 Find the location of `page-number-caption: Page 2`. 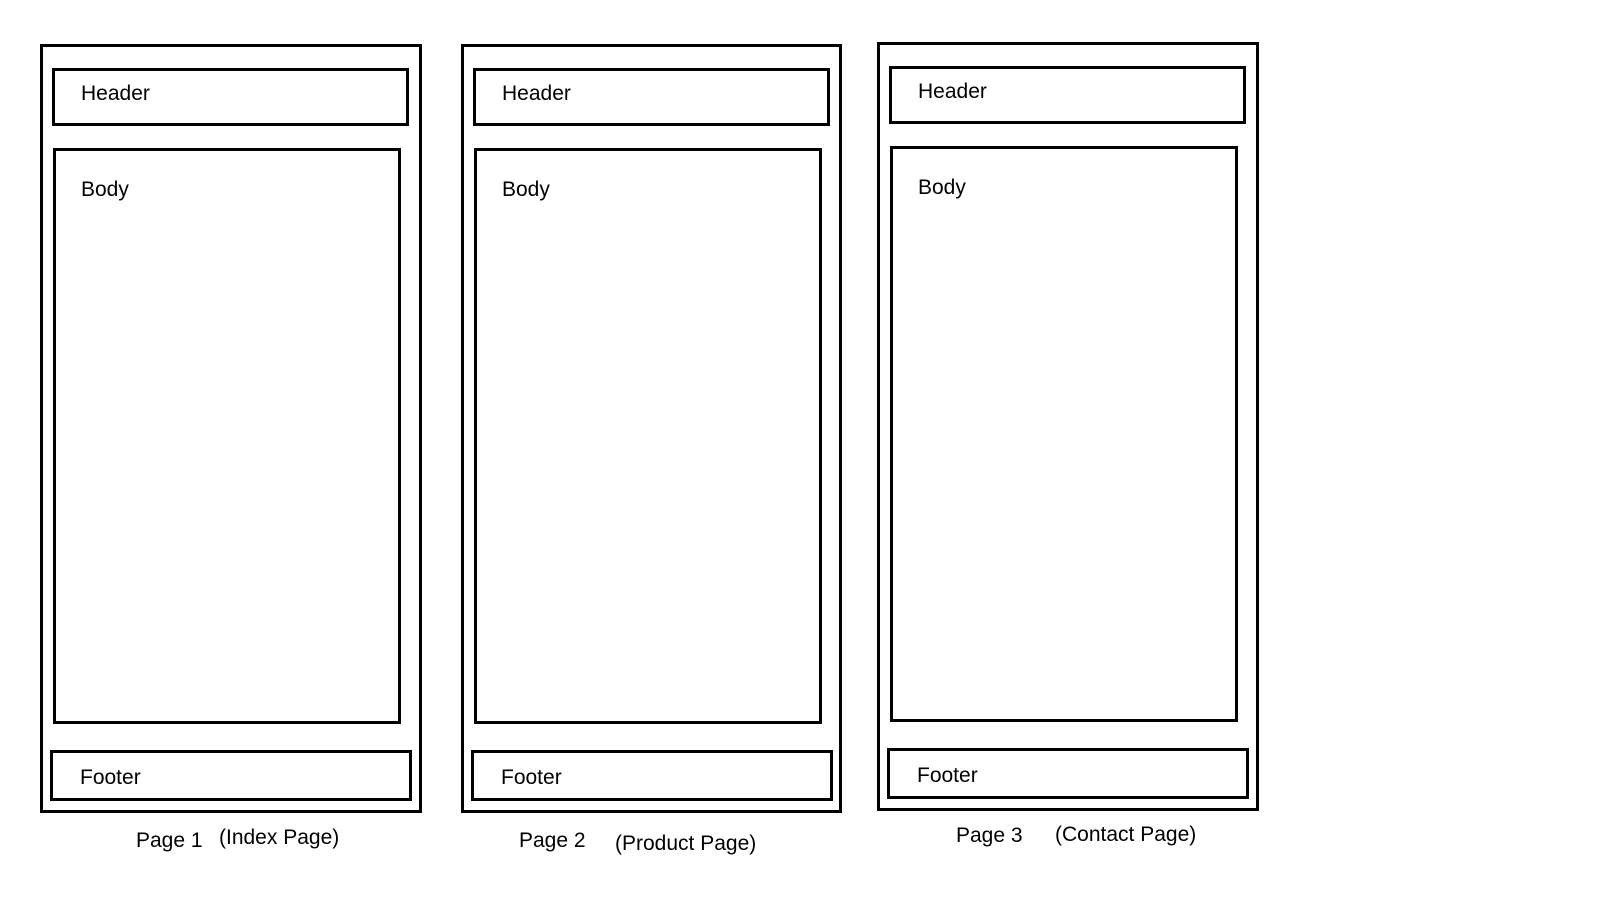

page-number-caption: Page 2 is located at coordinates (552, 840).